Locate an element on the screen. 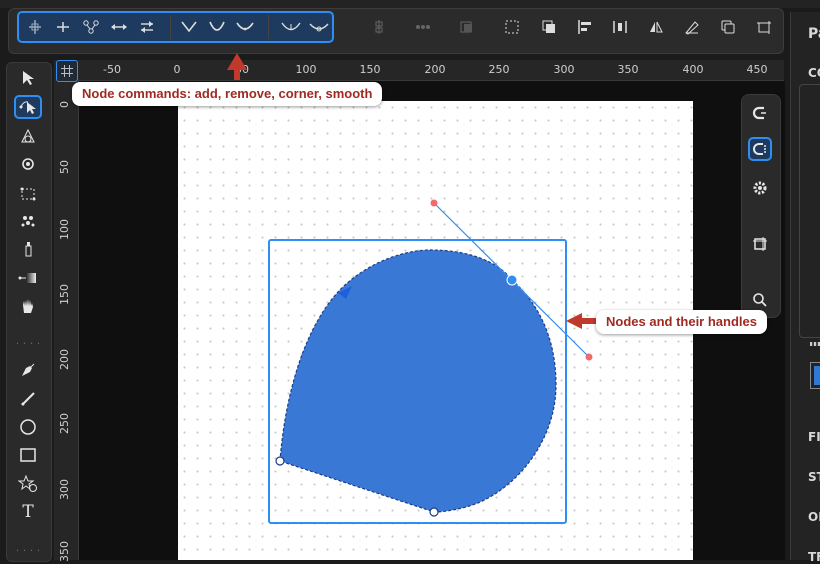 Image resolution: width=820 pixels, height=564 pixels. snap-toggle-icon is located at coordinates (760, 113).